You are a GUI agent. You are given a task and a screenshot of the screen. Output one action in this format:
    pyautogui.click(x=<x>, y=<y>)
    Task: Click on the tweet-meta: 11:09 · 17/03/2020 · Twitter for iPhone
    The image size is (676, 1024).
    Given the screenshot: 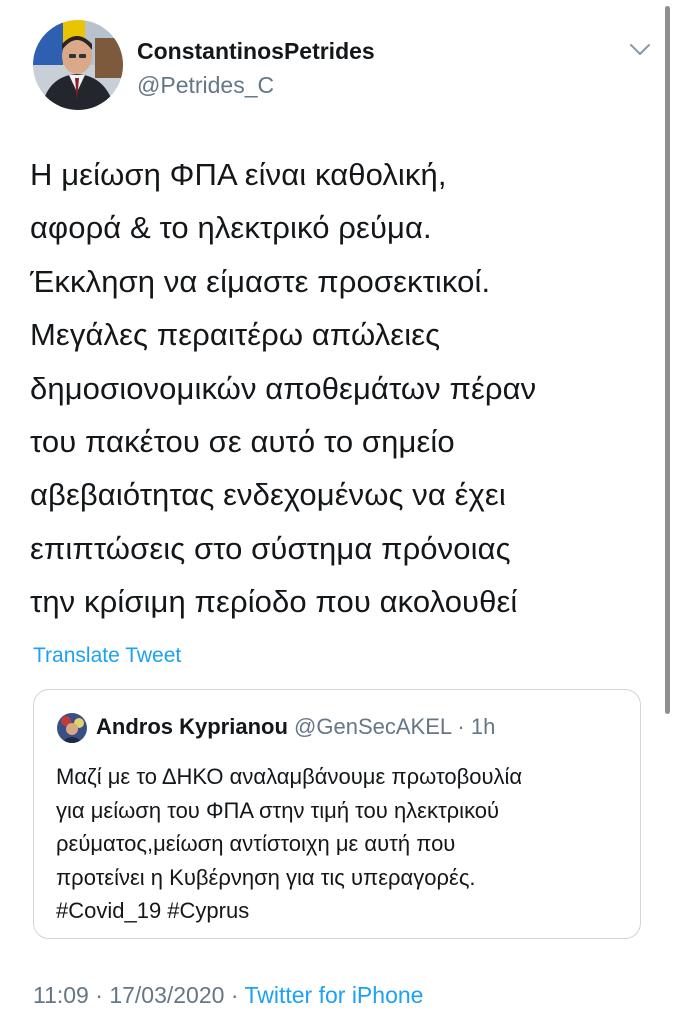 What is the action you would take?
    pyautogui.click(x=228, y=995)
    